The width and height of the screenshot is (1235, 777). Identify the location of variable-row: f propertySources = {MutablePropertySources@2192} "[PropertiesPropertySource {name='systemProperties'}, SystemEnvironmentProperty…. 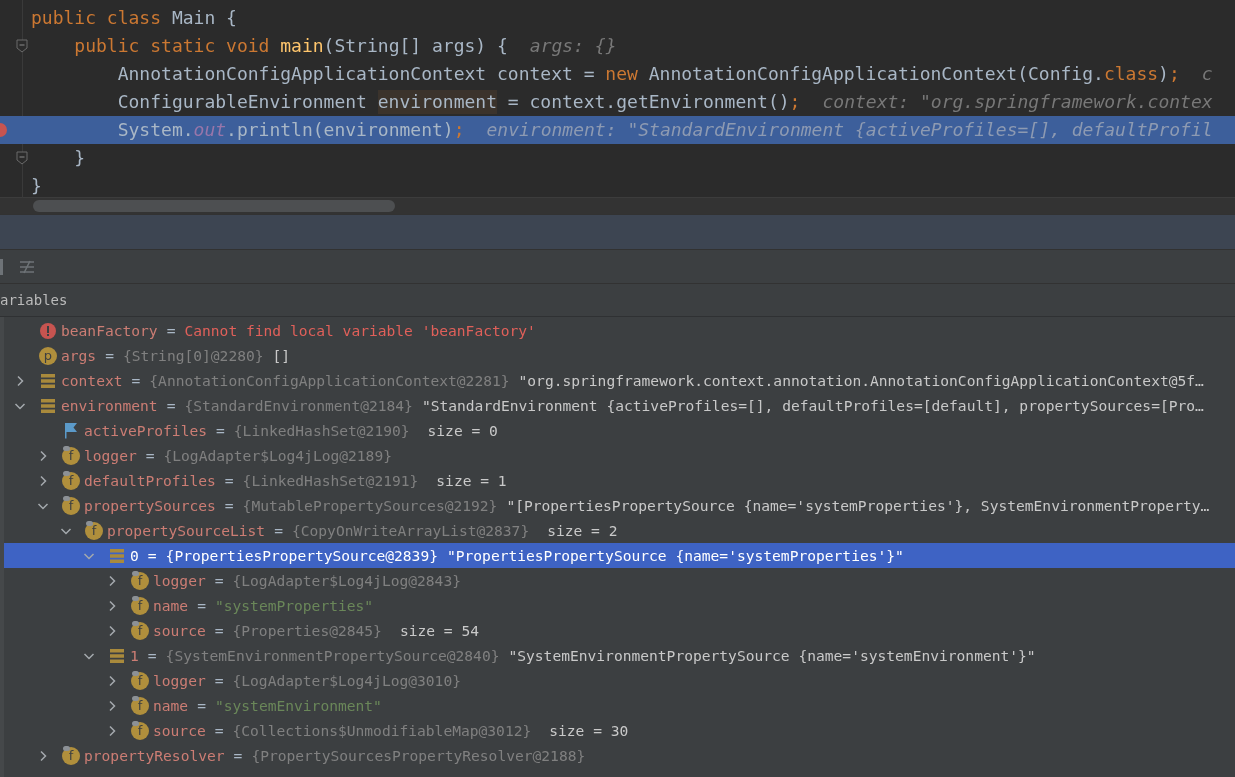
(619, 505).